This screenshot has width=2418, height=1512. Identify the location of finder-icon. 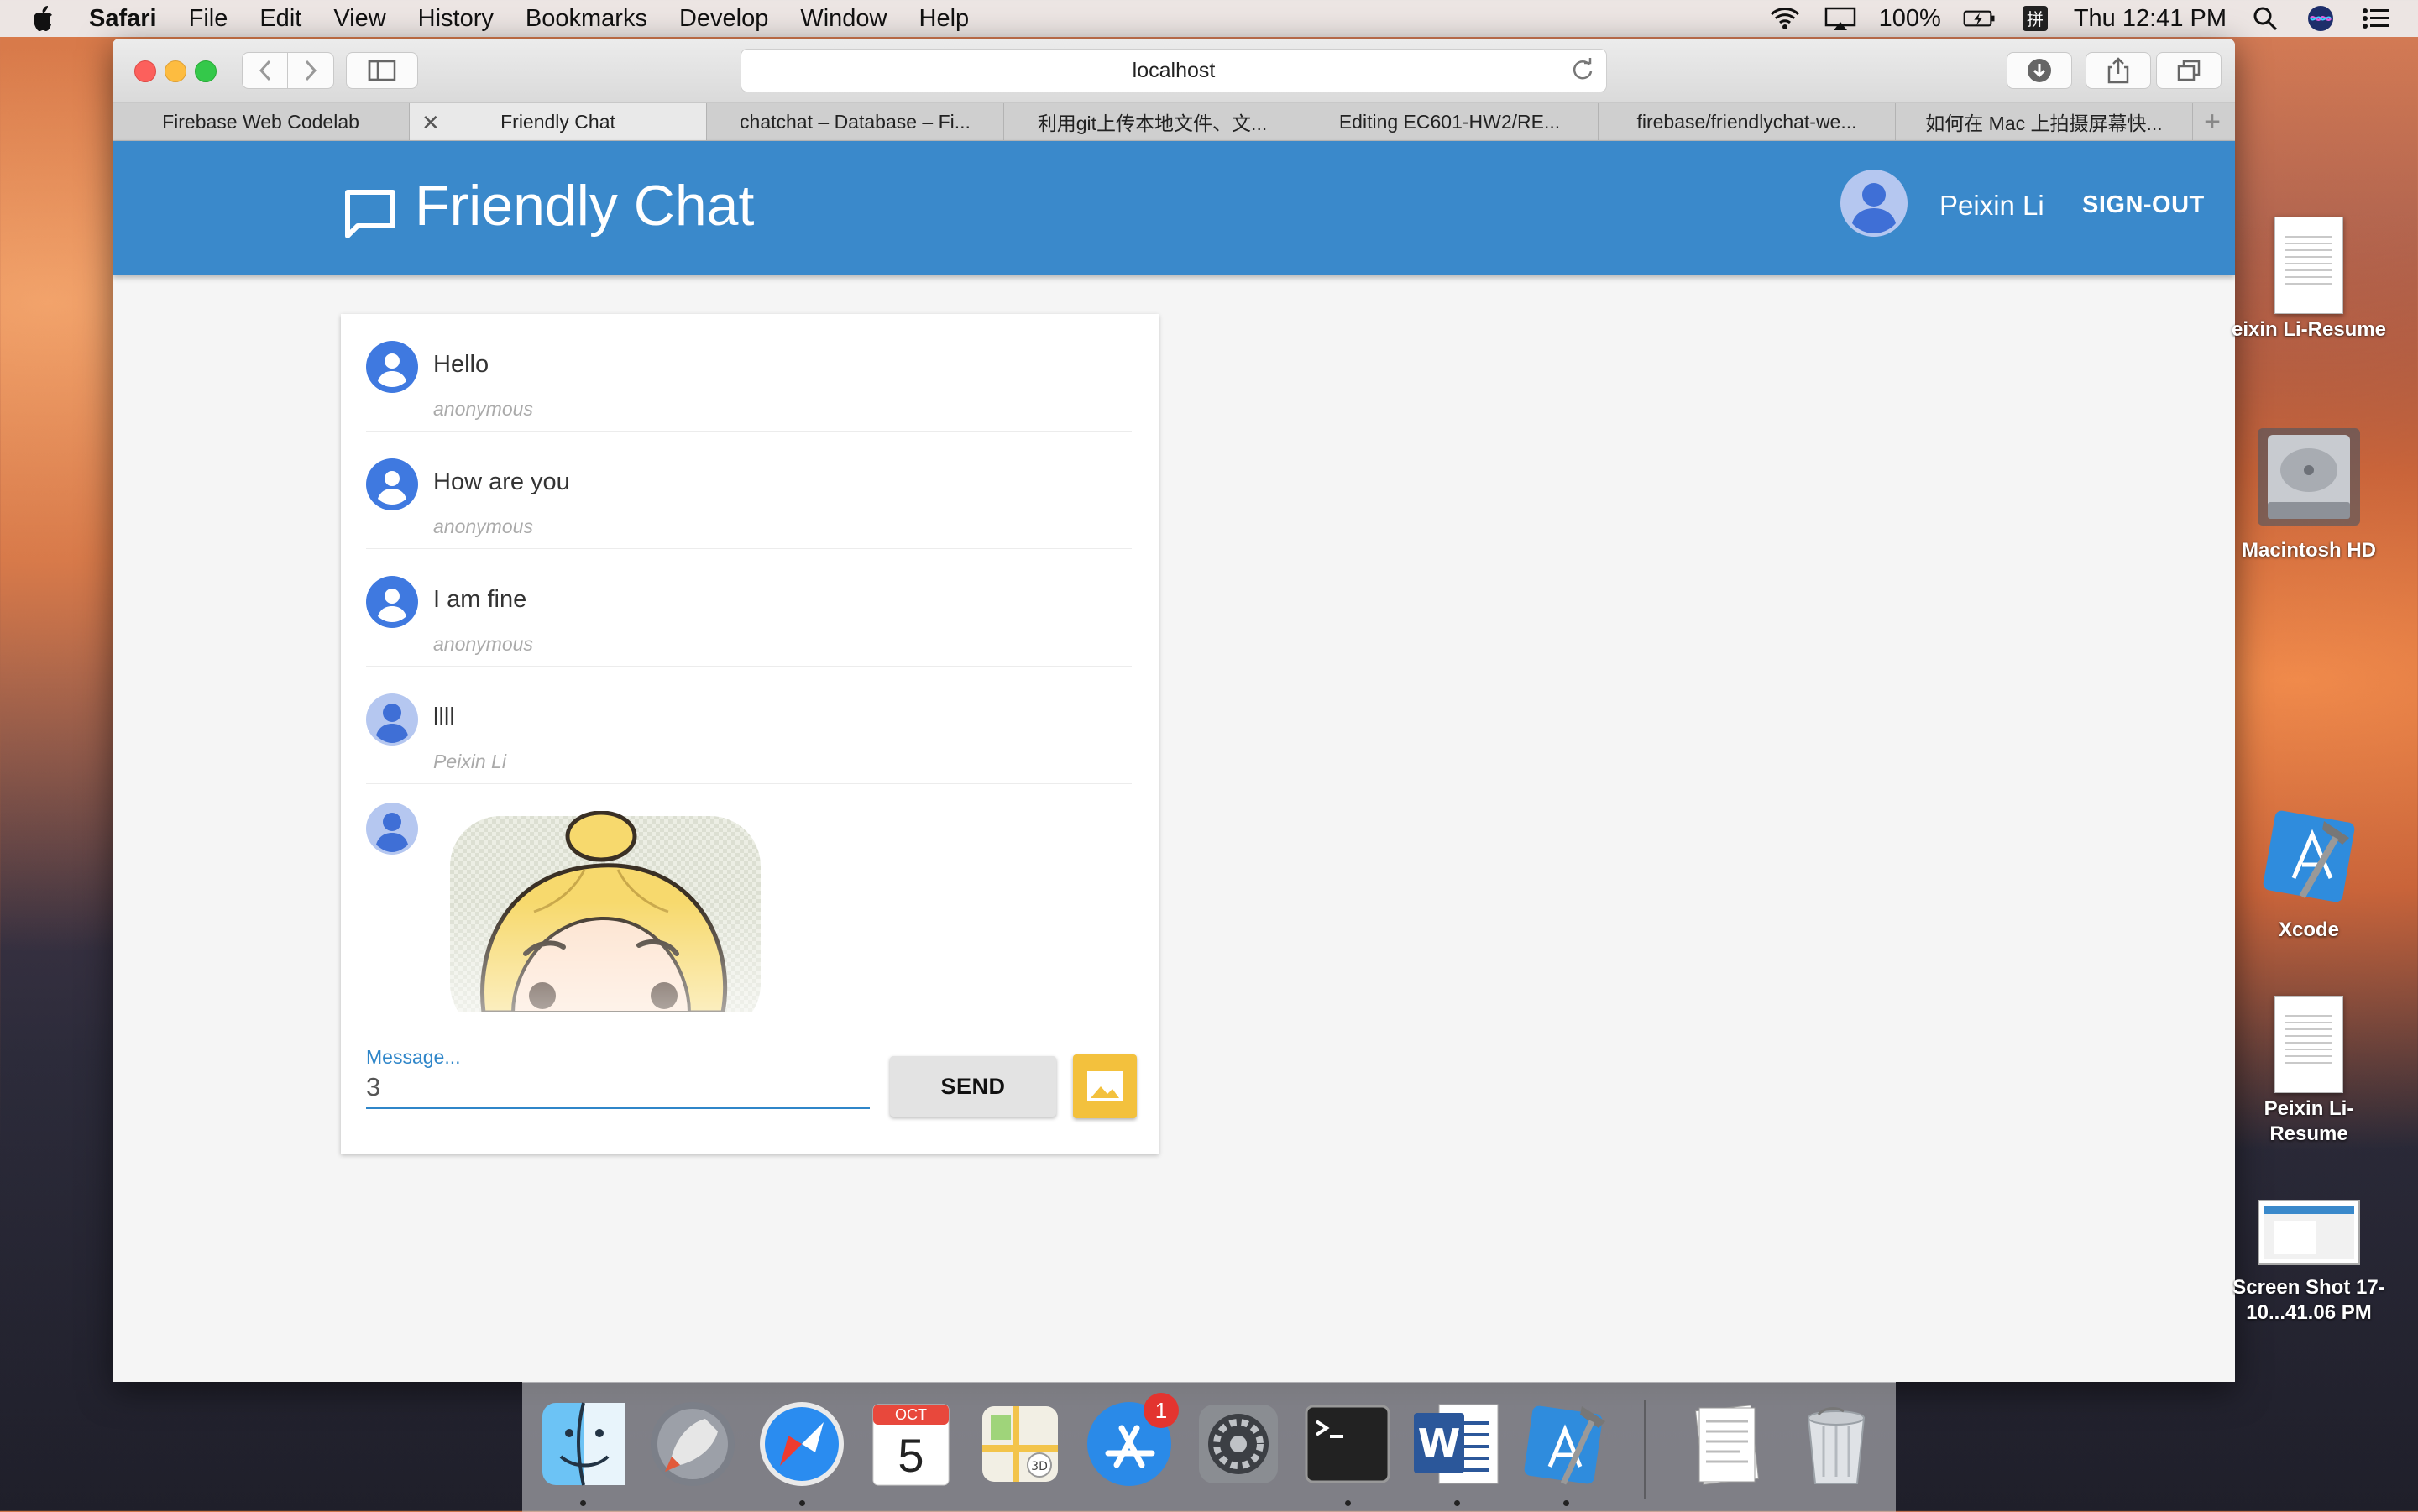
(583, 1444).